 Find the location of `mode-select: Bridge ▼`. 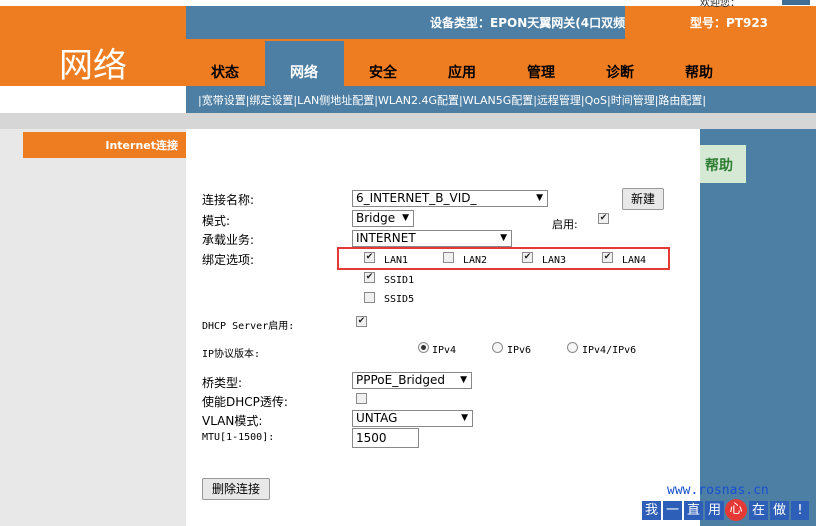

mode-select: Bridge ▼ is located at coordinates (383, 218).